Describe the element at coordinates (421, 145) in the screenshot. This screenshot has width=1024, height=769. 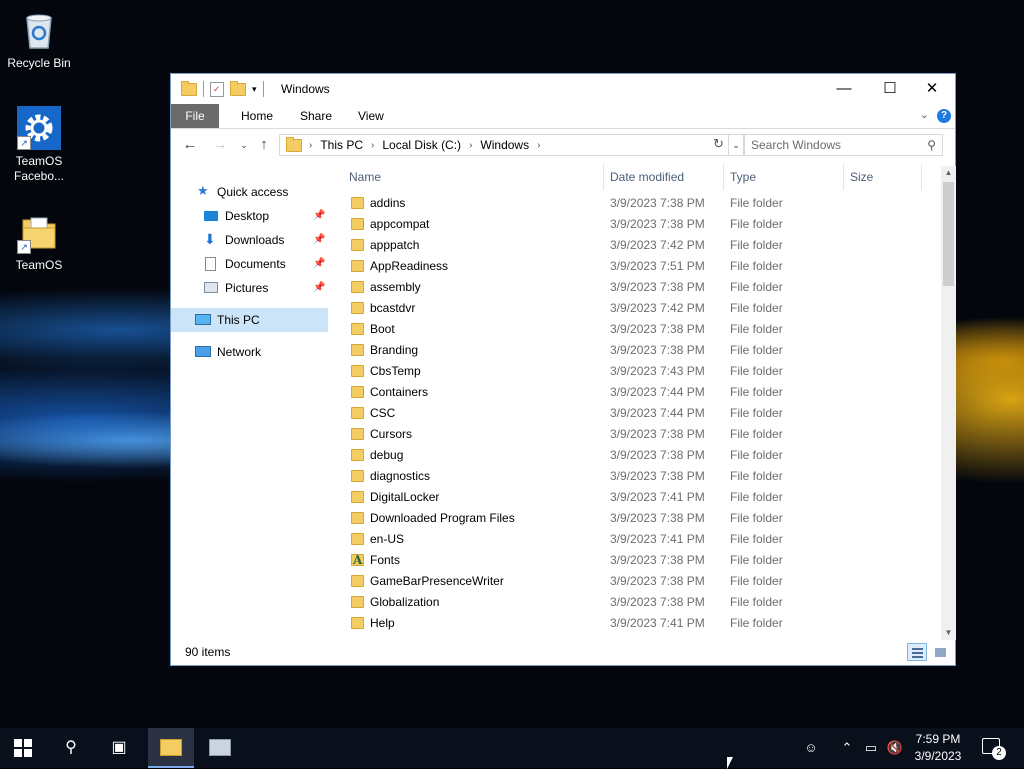
I see `breadcrumb-local-disk: Local Disk (C:)` at that location.